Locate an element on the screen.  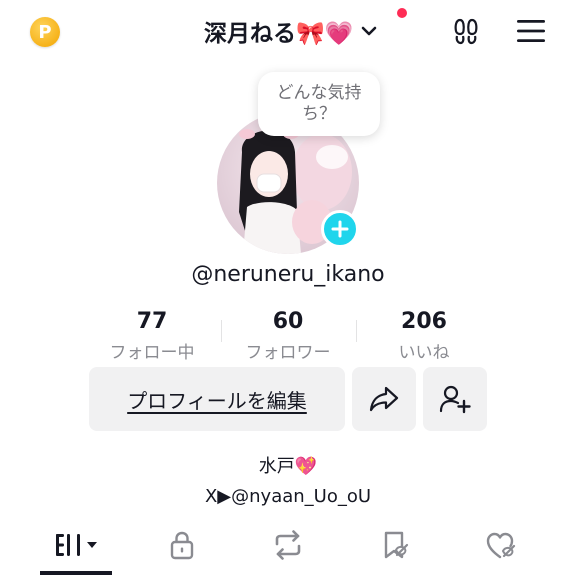
mood-bubble: どんな気持 ち？ is located at coordinates (319, 104).